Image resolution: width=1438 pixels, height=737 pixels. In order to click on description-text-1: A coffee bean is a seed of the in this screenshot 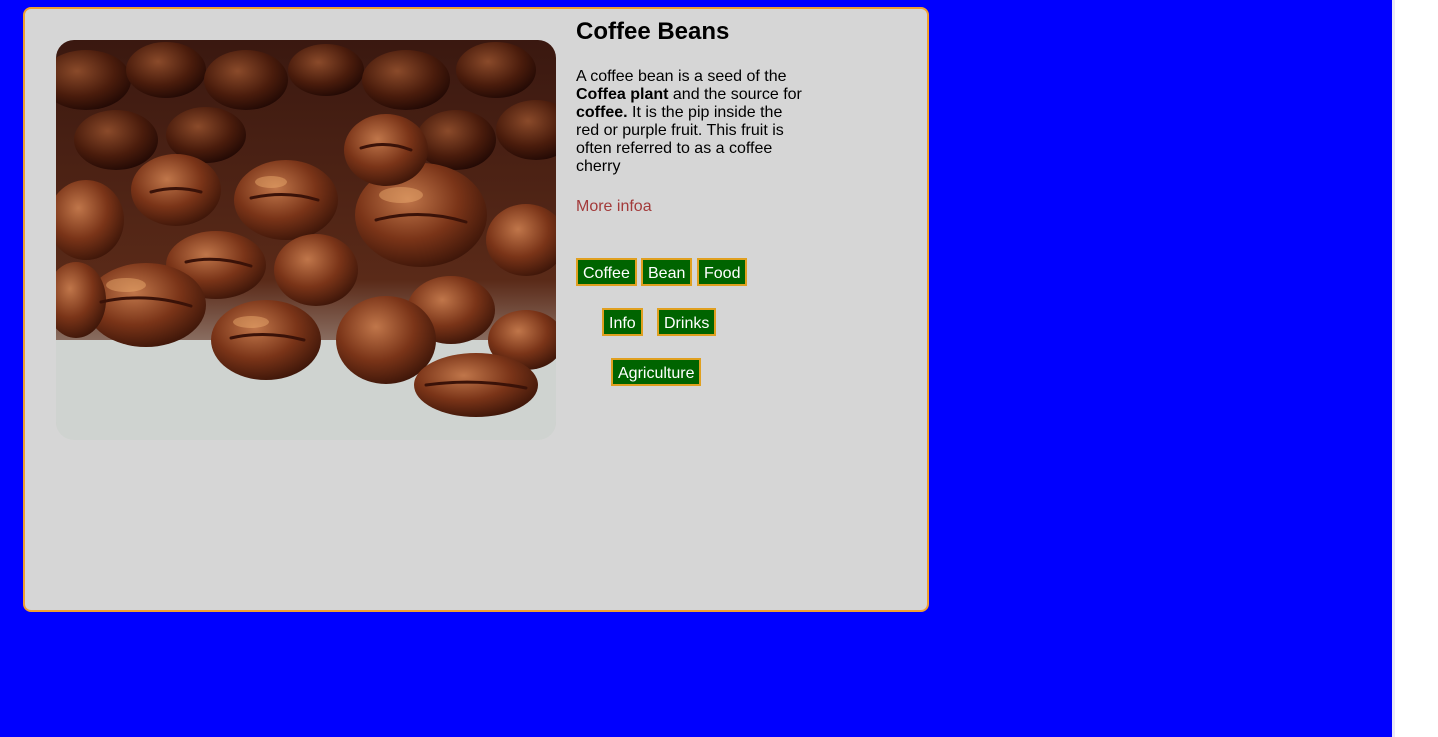, I will do `click(681, 76)`.